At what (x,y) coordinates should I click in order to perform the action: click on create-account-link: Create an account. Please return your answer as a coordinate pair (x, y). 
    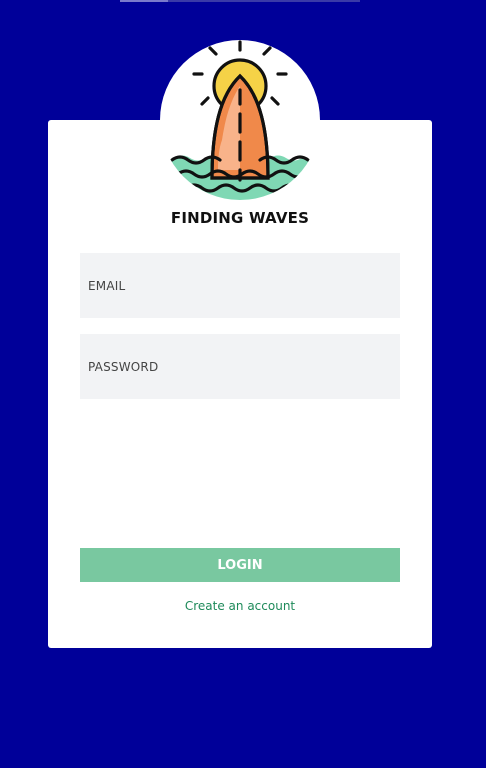
    Looking at the image, I should click on (240, 606).